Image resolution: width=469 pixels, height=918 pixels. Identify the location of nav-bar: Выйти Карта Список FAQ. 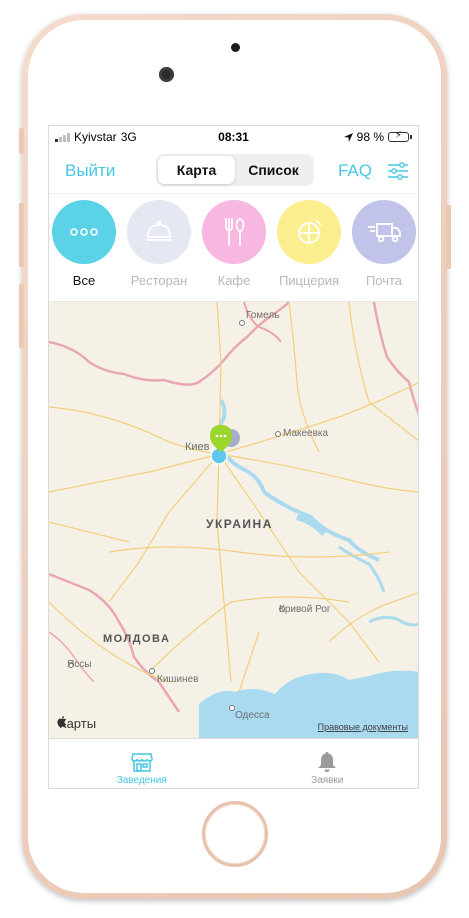
(233, 171).